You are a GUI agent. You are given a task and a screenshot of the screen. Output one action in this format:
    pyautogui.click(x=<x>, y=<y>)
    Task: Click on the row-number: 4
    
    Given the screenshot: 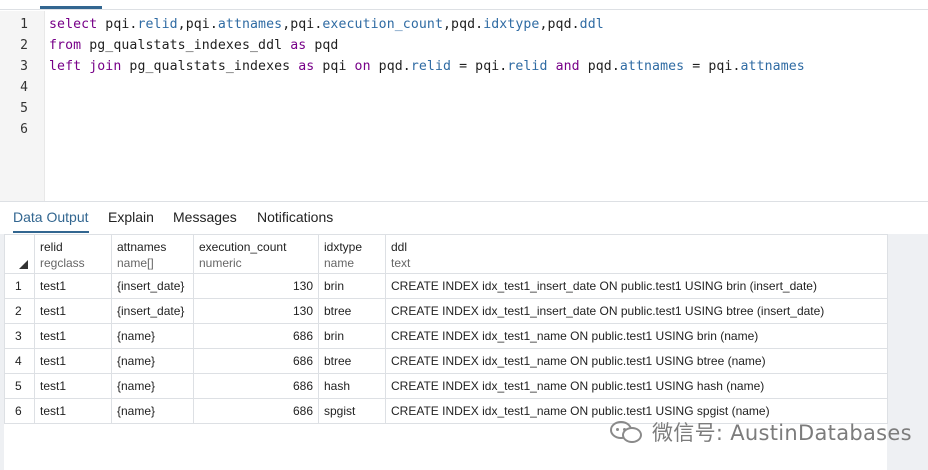 What is the action you would take?
    pyautogui.click(x=19, y=361)
    